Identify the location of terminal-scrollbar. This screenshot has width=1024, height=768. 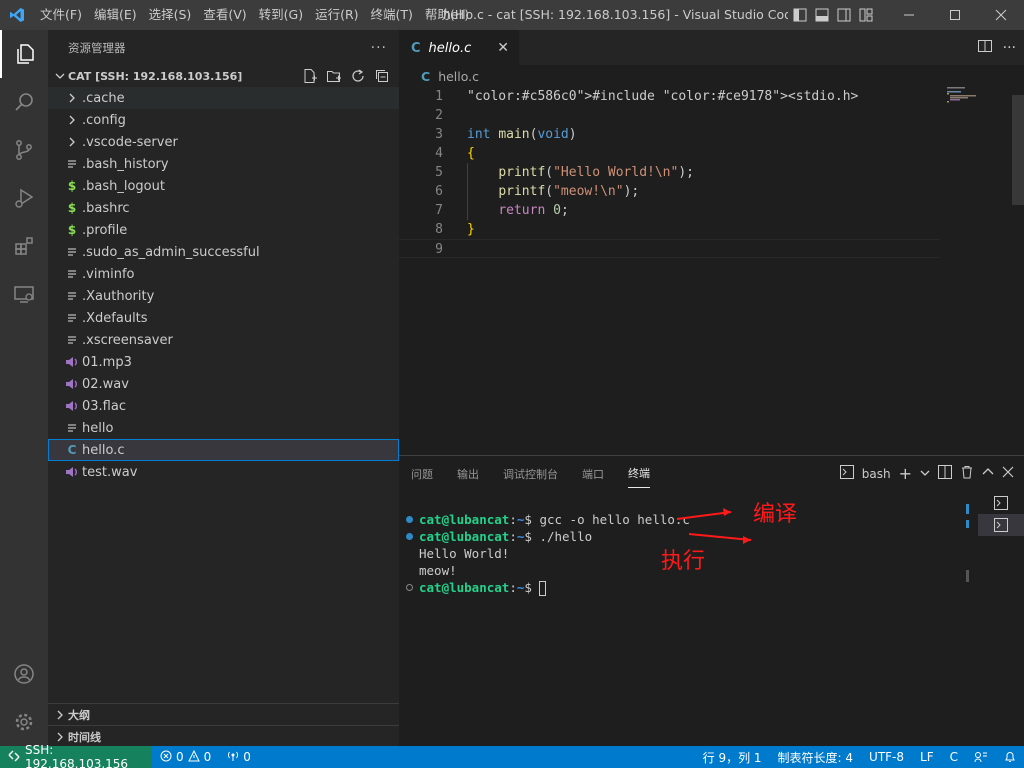
(967, 543).